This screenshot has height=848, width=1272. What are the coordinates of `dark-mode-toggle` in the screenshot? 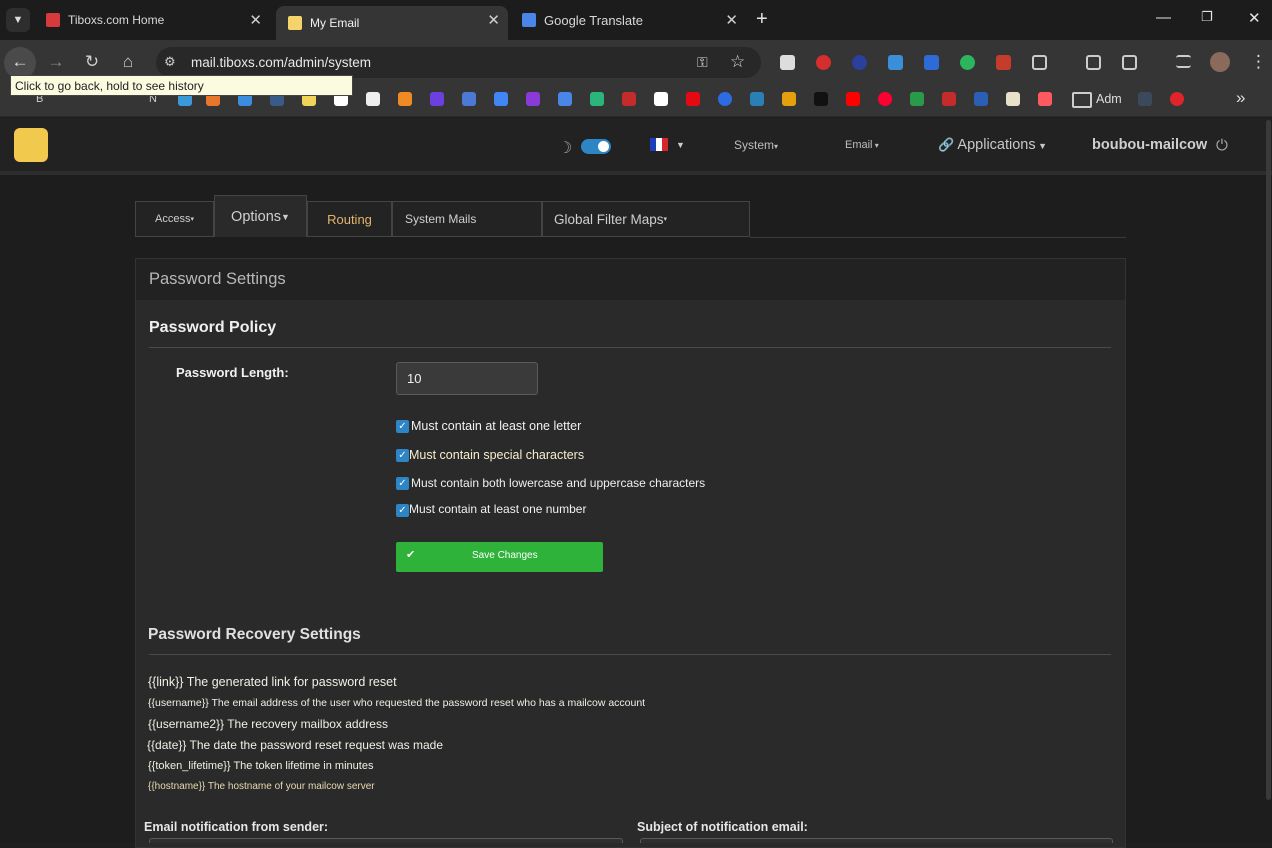 It's located at (596, 146).